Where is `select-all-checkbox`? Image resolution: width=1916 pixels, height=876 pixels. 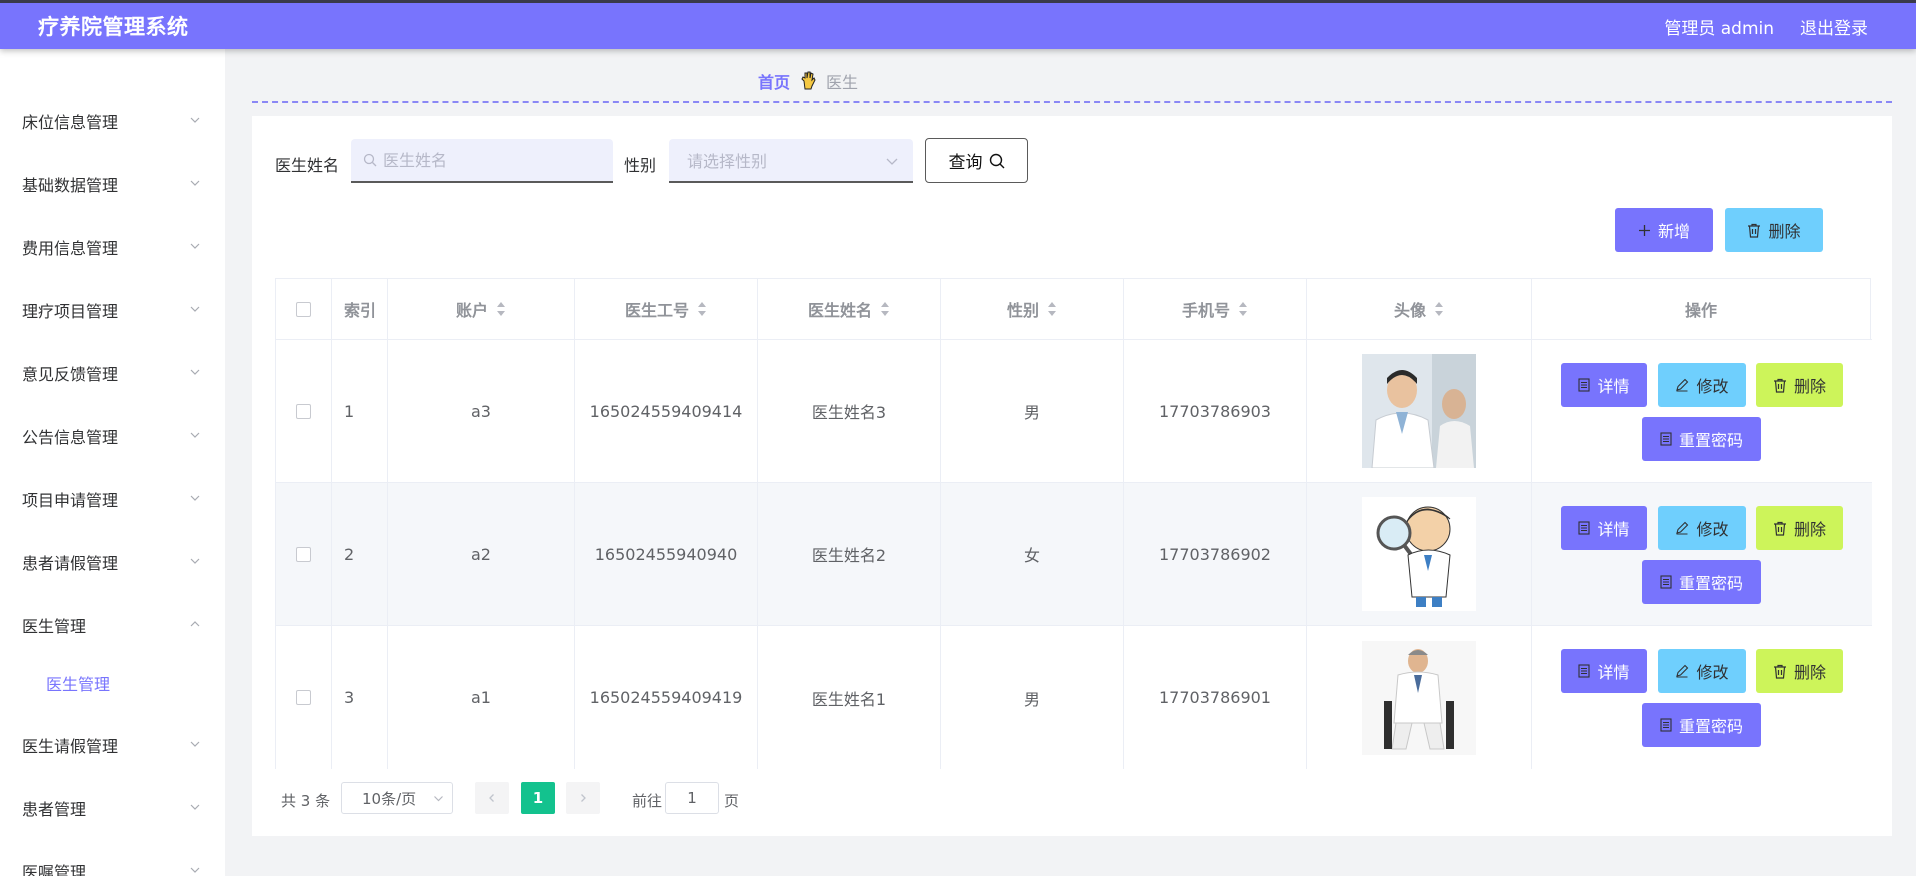
select-all-checkbox is located at coordinates (303, 309).